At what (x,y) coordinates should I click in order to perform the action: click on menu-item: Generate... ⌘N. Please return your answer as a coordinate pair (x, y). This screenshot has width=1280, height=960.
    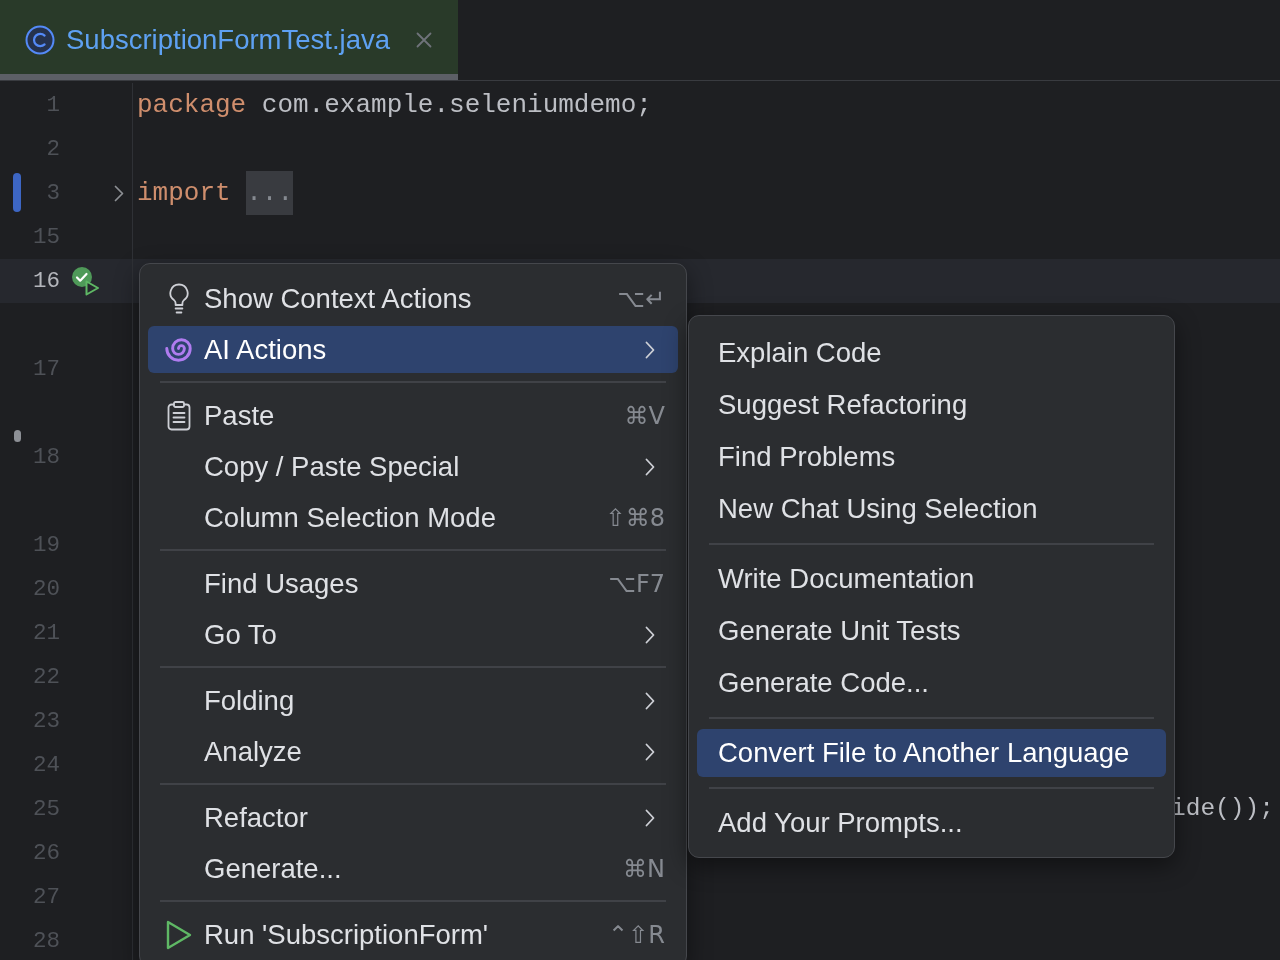
    Looking at the image, I should click on (413, 868).